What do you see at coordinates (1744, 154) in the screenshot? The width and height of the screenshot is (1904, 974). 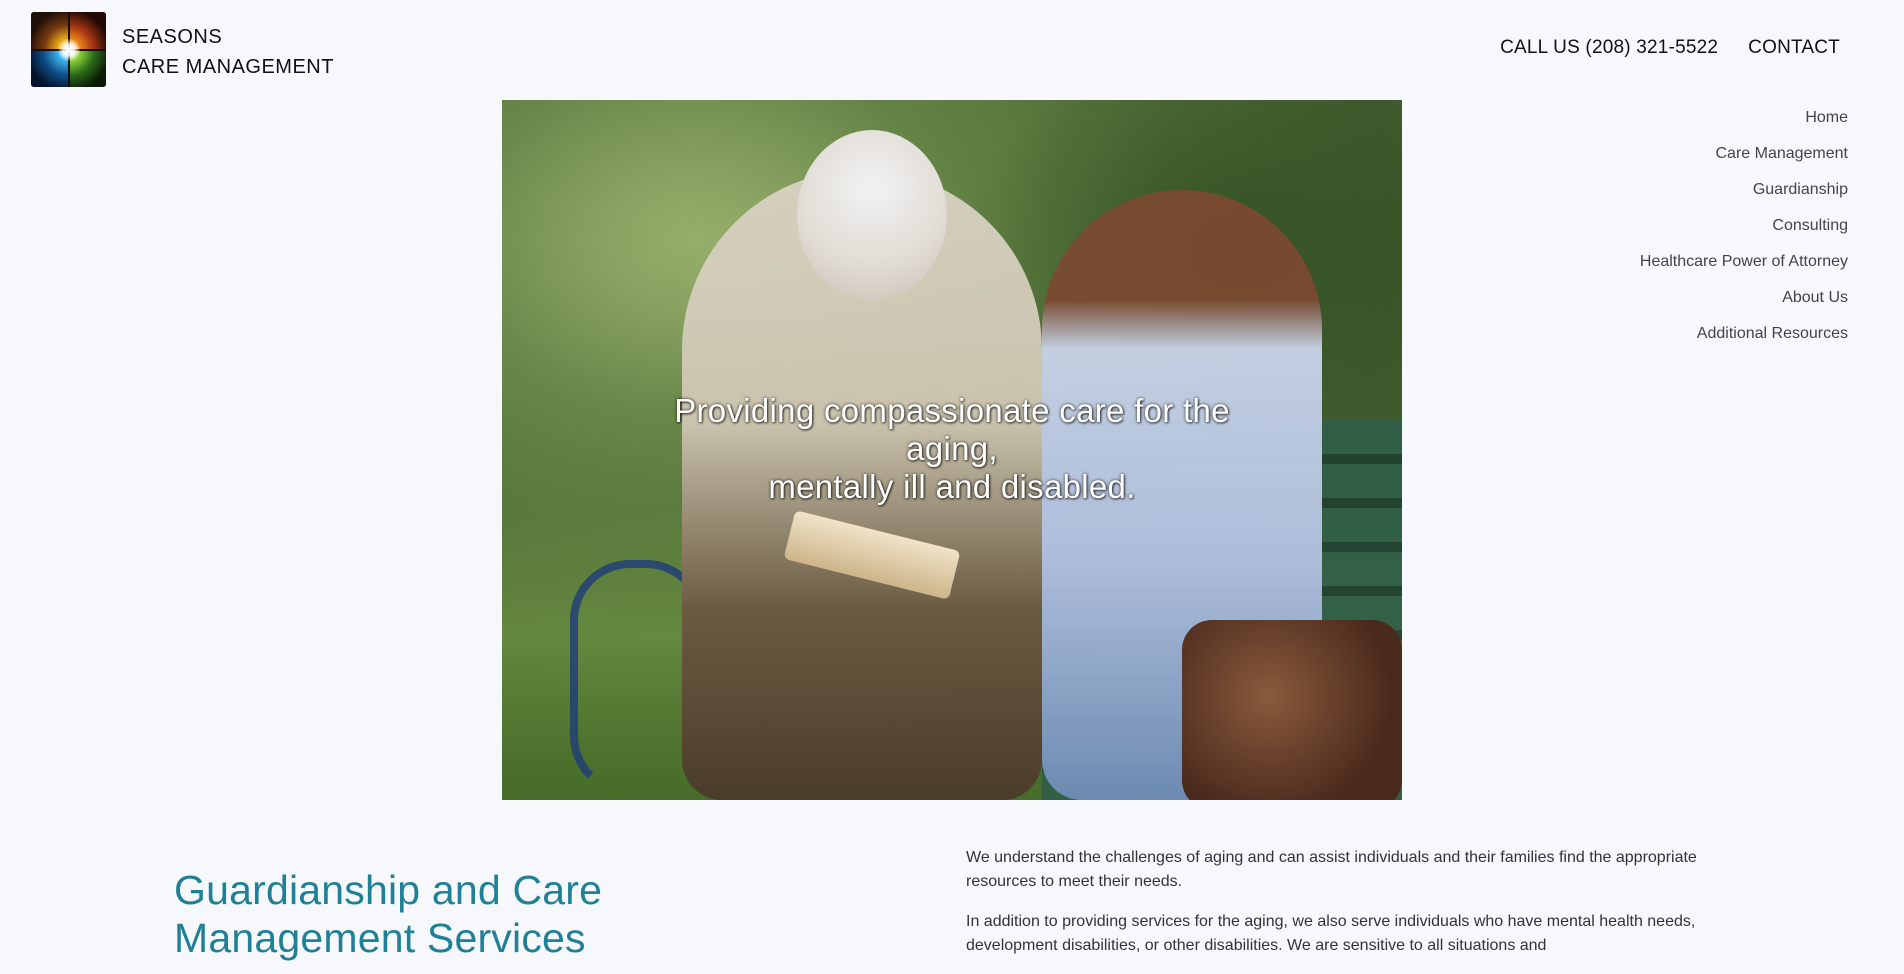 I see `nav-item-care-management: Care Management` at bounding box center [1744, 154].